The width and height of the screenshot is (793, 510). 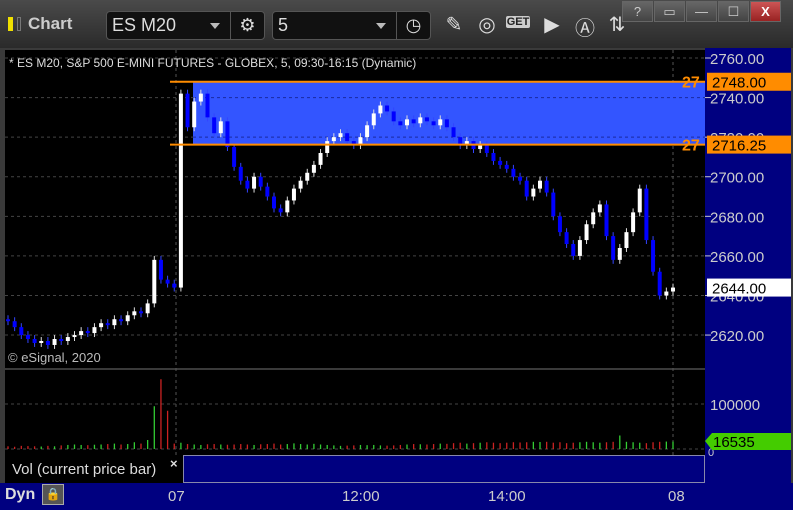 What do you see at coordinates (737, 178) in the screenshot?
I see `y-tick-label: 2700.00` at bounding box center [737, 178].